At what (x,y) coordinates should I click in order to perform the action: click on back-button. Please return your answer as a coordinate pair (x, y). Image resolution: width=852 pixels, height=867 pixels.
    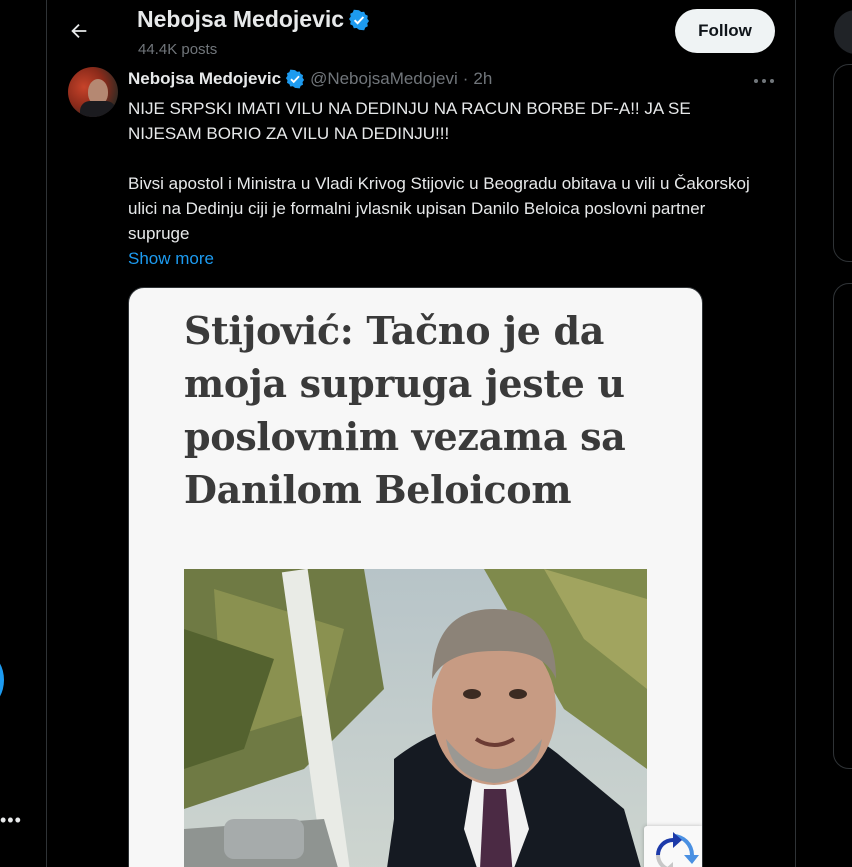
    Looking at the image, I should click on (79, 31).